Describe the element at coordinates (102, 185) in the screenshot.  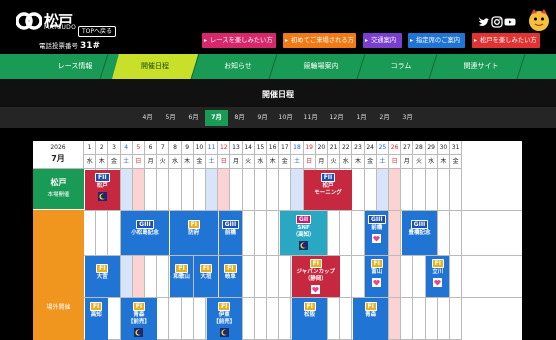
I see `event-name: 松戸` at that location.